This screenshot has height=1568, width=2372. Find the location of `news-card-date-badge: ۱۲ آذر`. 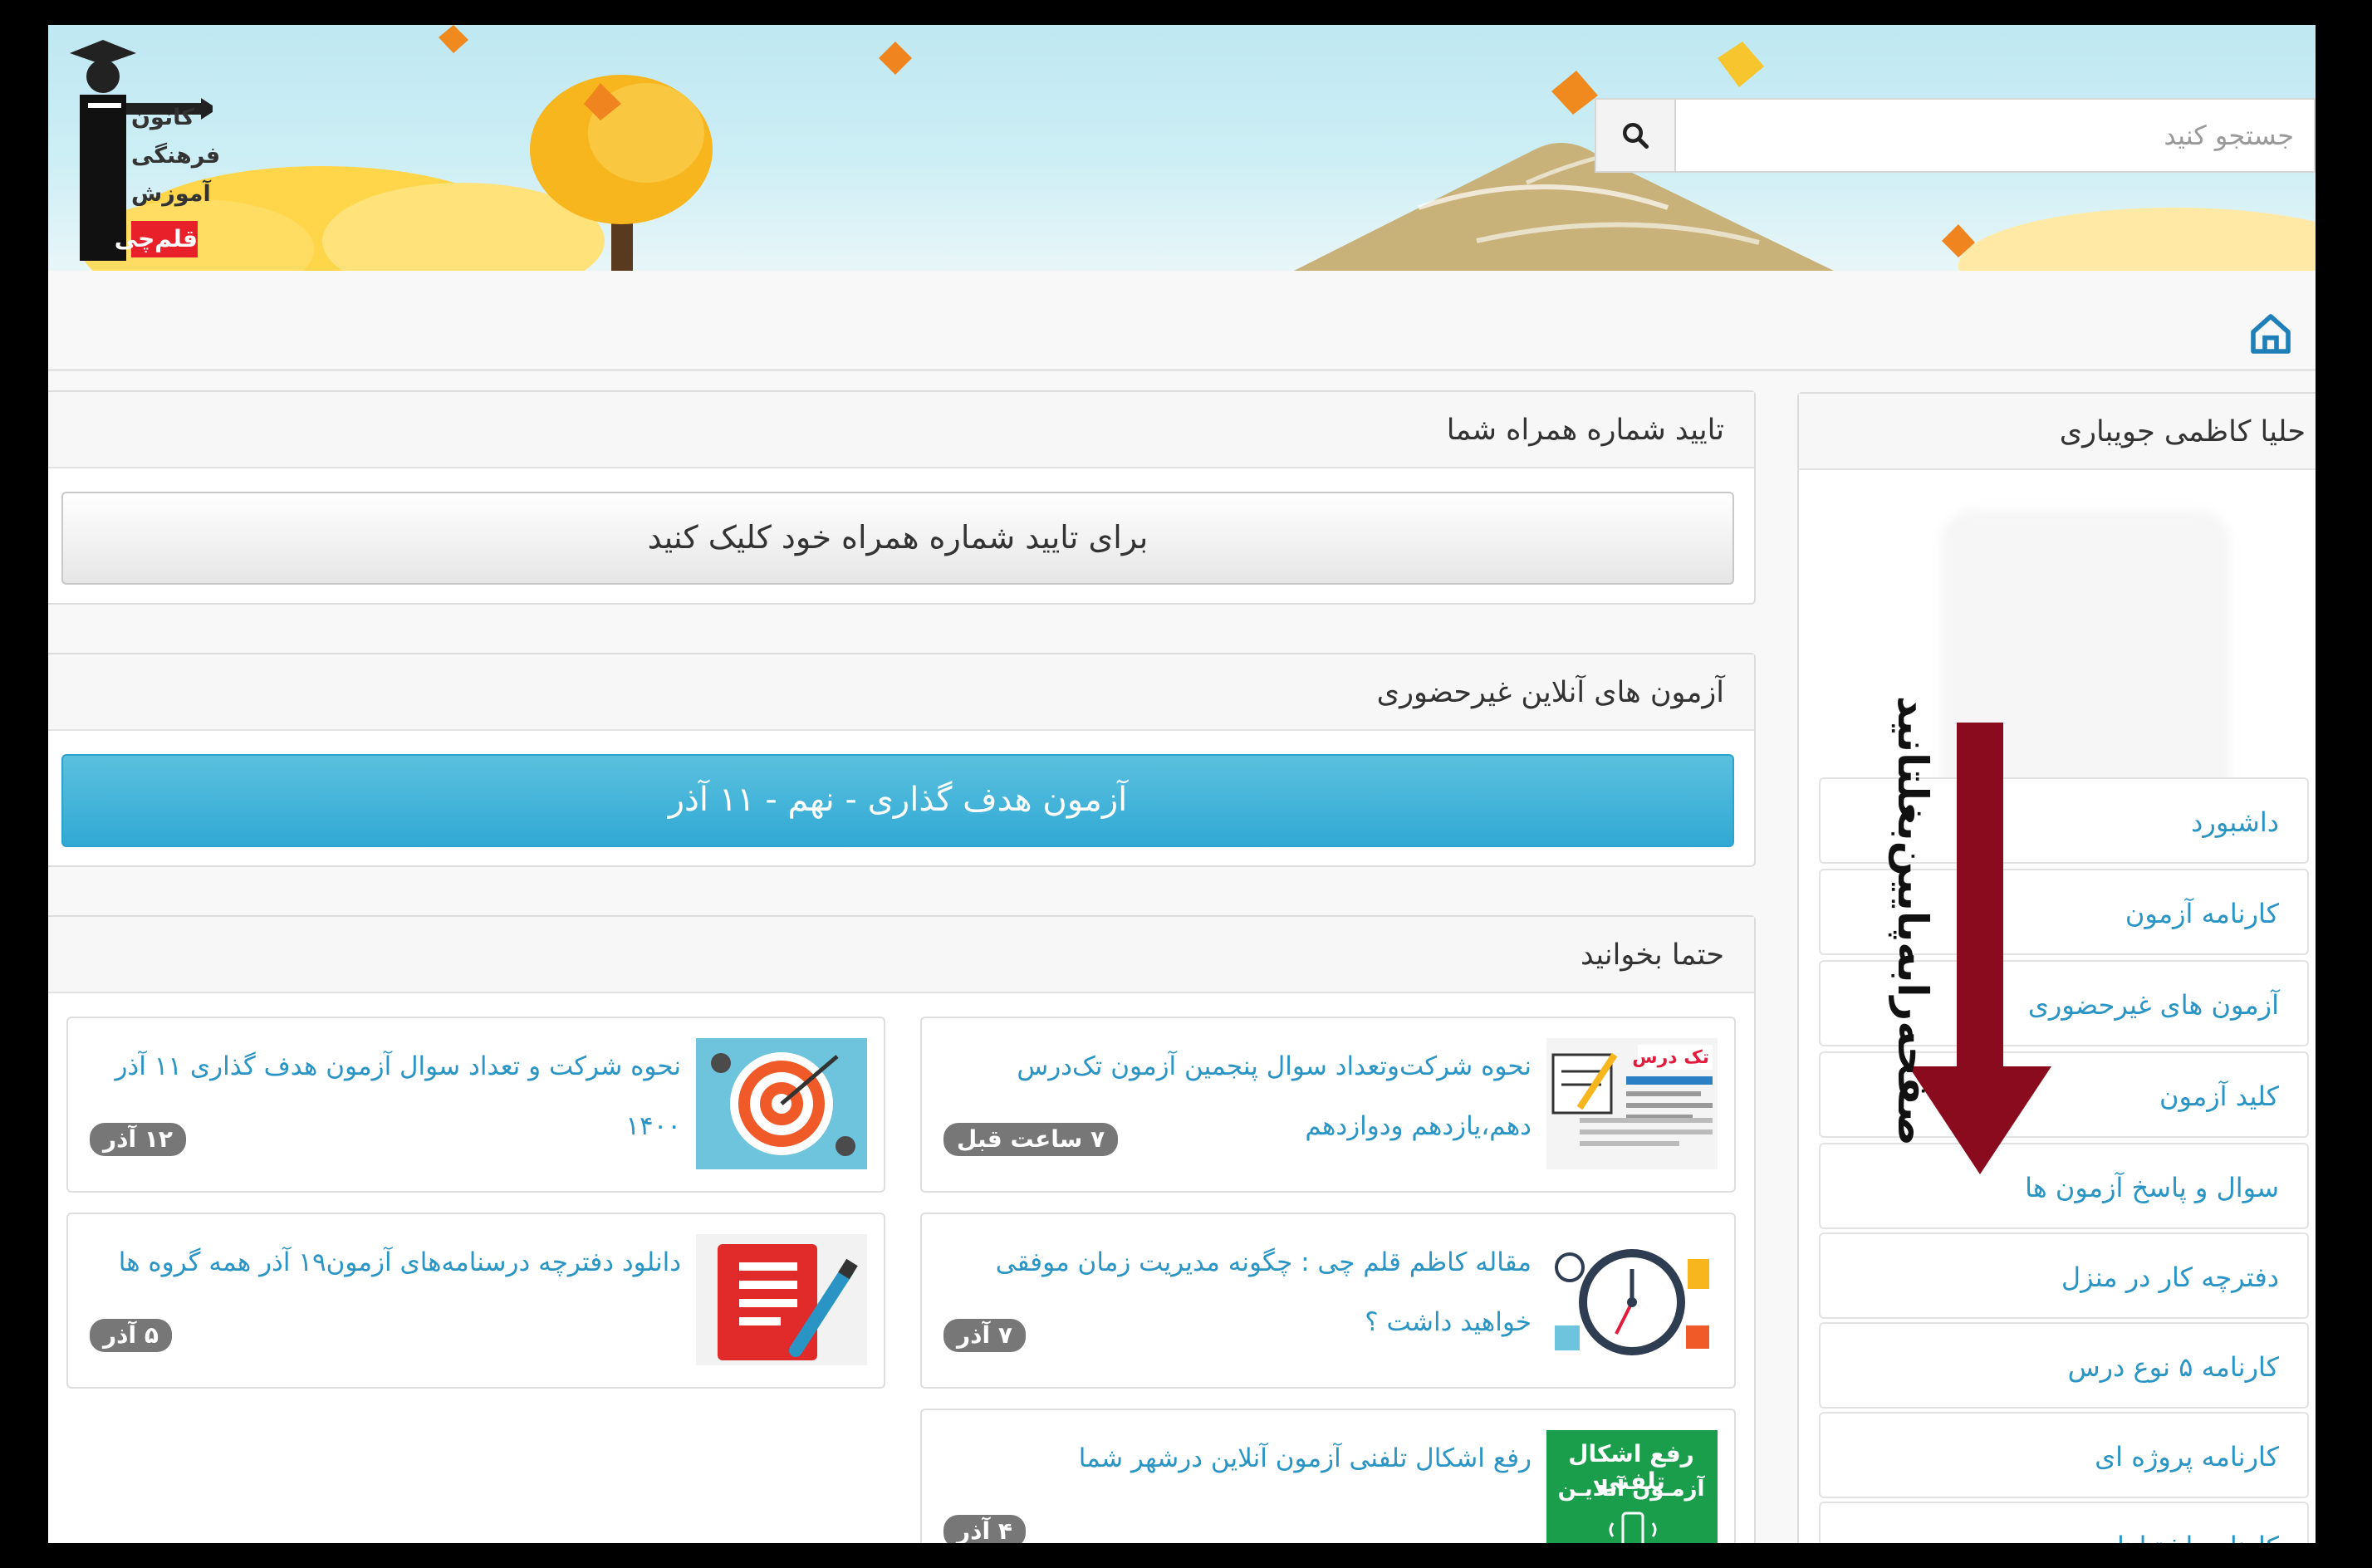

news-card-date-badge: ۱۲ آذر is located at coordinates (138, 1139).